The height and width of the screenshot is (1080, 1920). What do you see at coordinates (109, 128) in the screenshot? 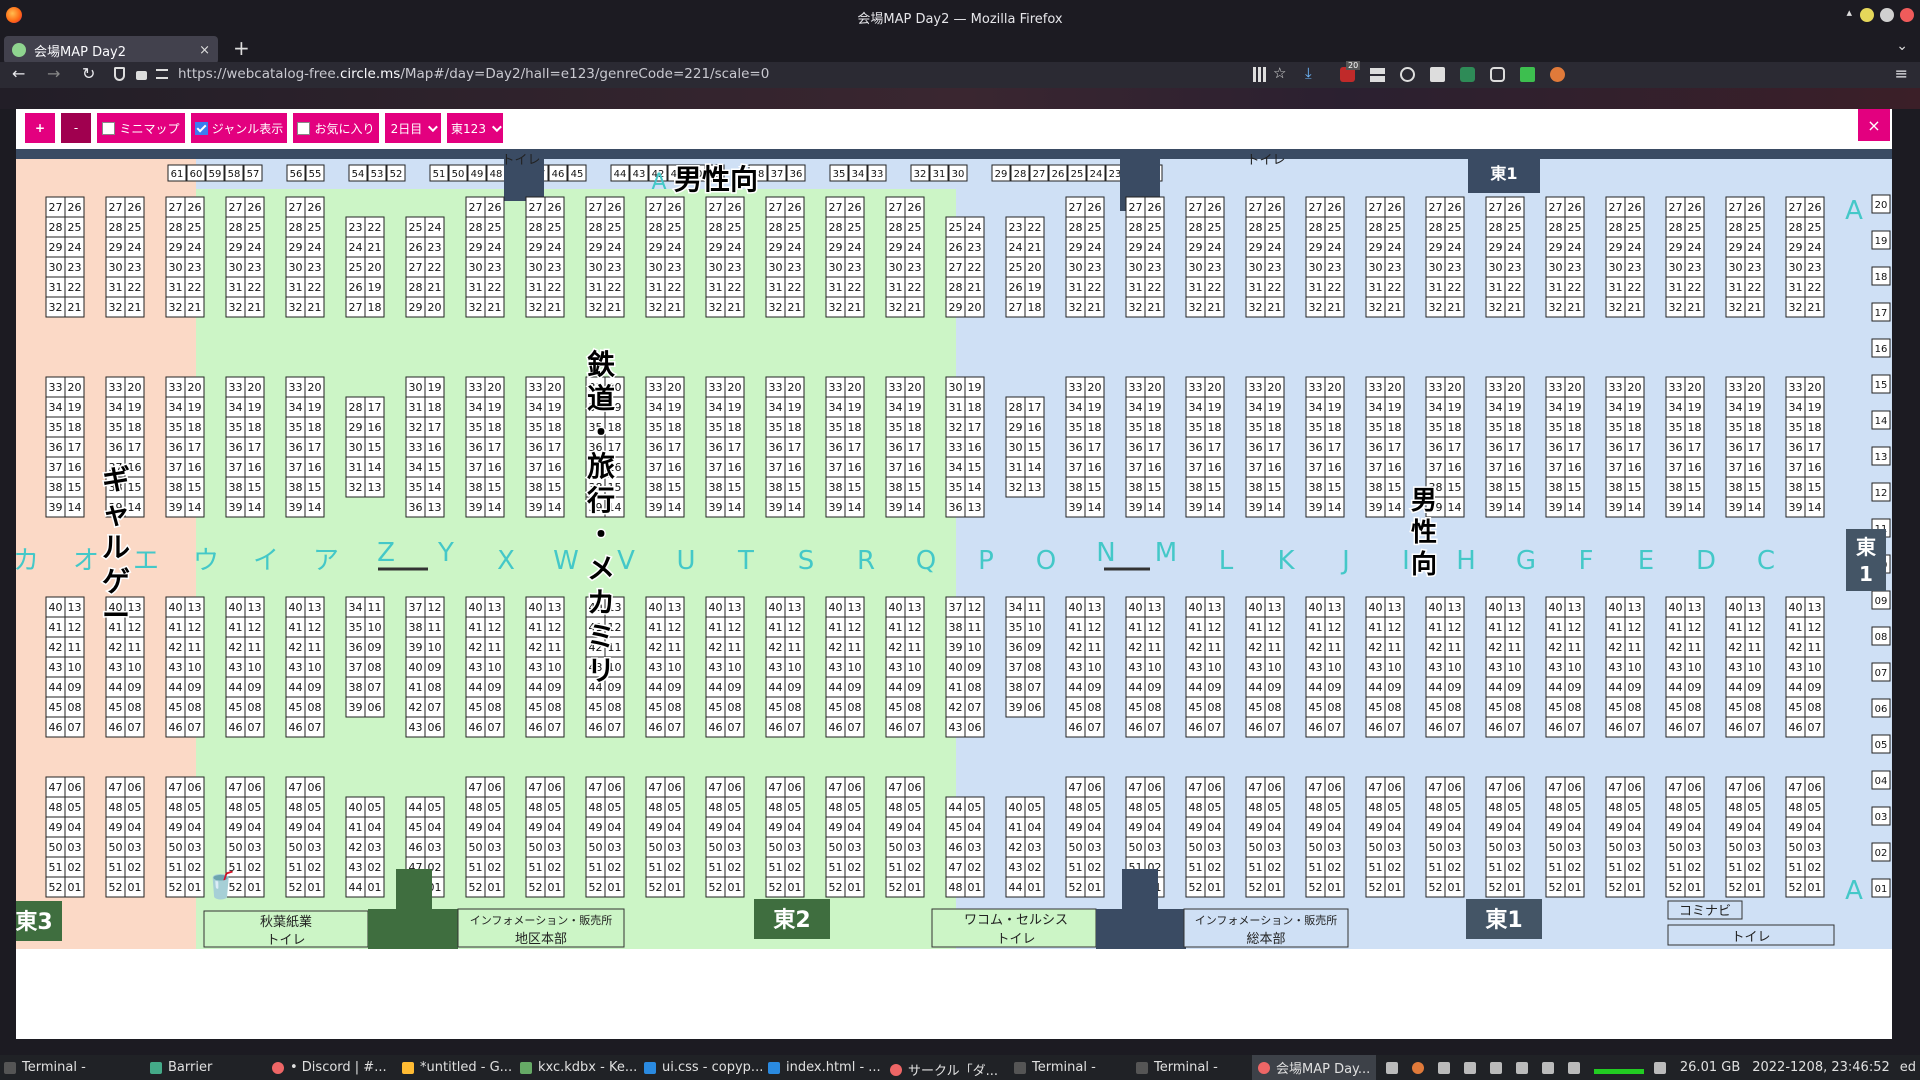
I see `minimap-checkbox` at bounding box center [109, 128].